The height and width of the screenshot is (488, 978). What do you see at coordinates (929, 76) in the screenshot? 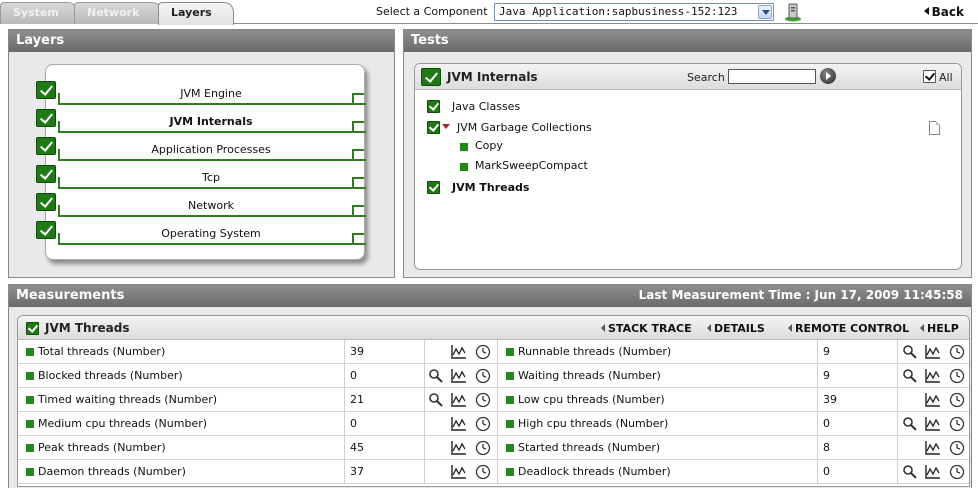
I see `select-all-checkbox` at bounding box center [929, 76].